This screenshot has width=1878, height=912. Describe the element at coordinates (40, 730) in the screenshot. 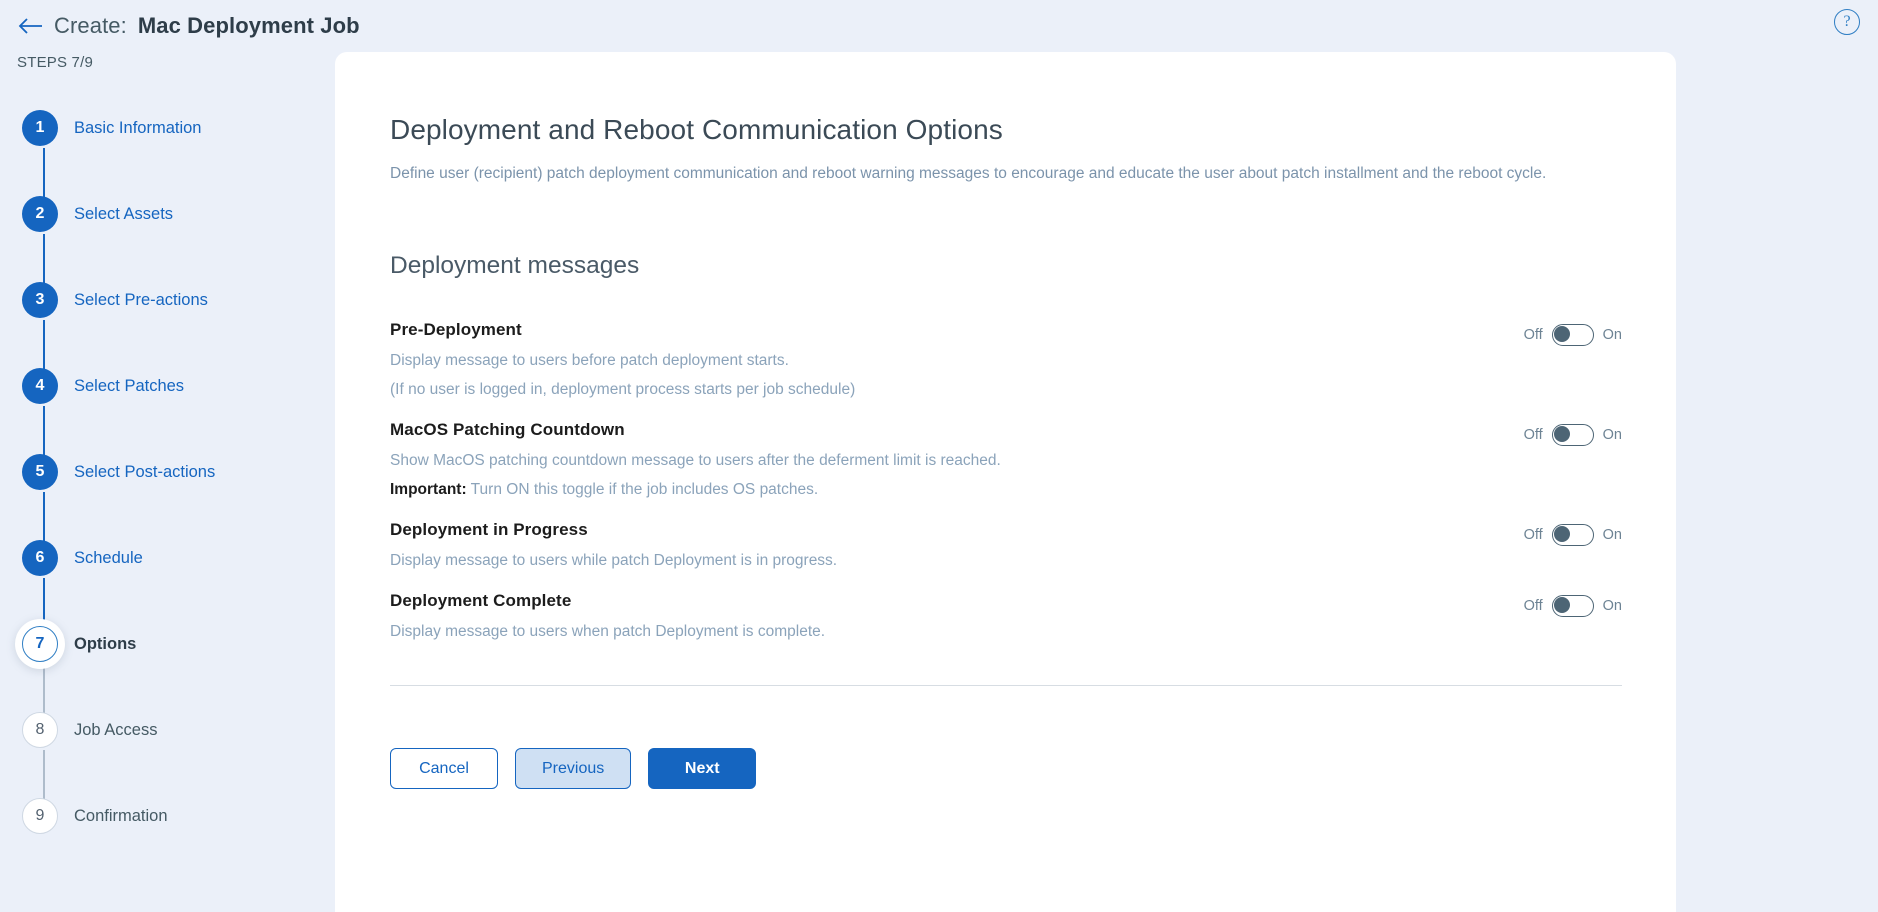

I see `step-number-8: 8` at that location.